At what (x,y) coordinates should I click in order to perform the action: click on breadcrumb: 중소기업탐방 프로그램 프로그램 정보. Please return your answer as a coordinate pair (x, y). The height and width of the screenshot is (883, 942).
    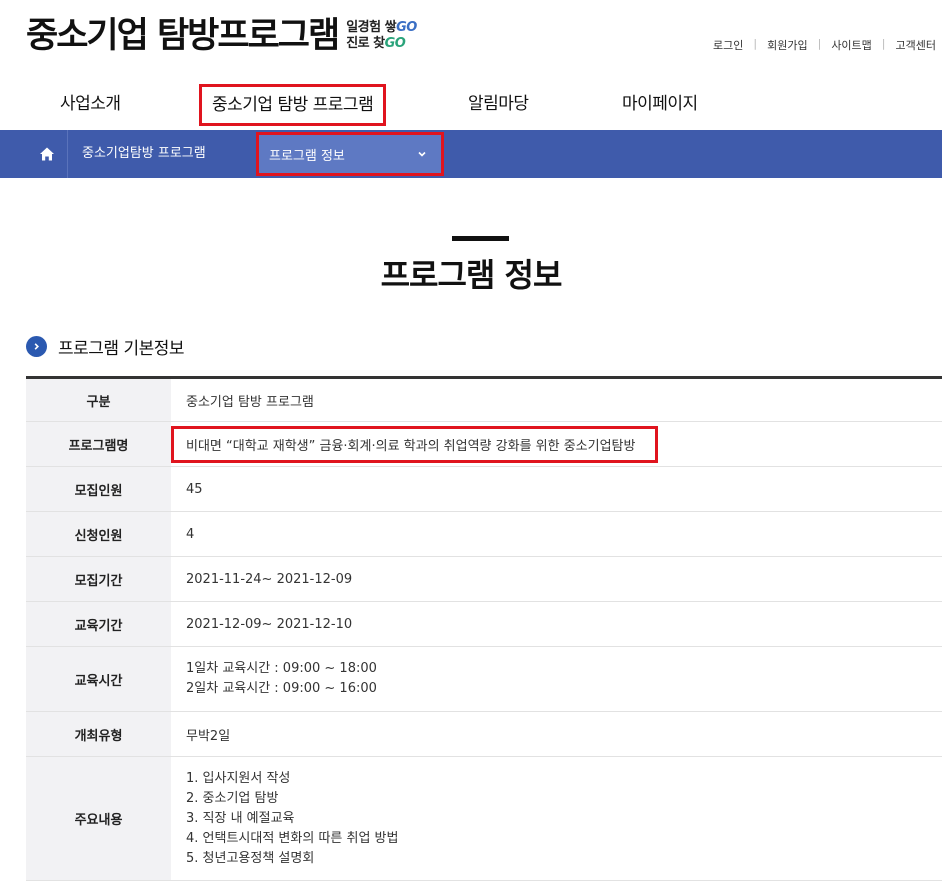
    Looking at the image, I should click on (471, 154).